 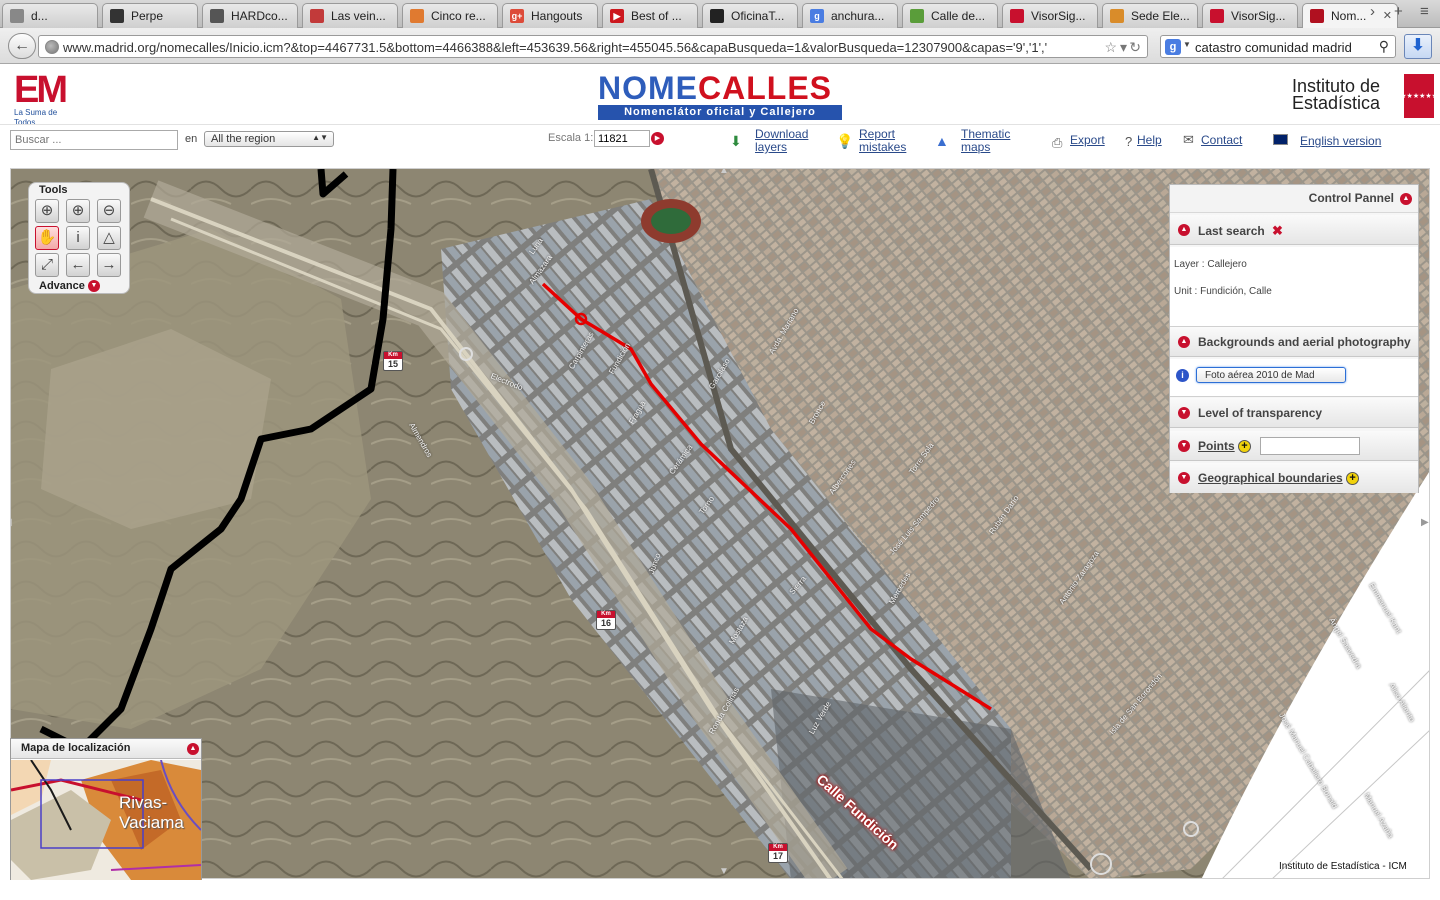 What do you see at coordinates (1277, 230) in the screenshot?
I see `clear-search-icon: ✖` at bounding box center [1277, 230].